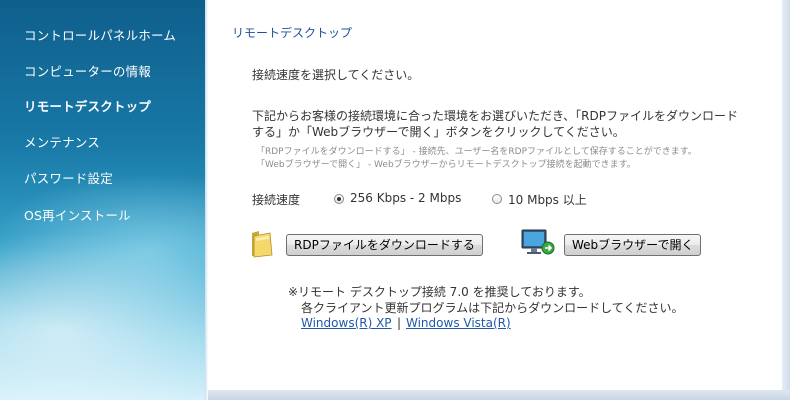 The height and width of the screenshot is (400, 790). I want to click on window-bottom-edge, so click(499, 395).